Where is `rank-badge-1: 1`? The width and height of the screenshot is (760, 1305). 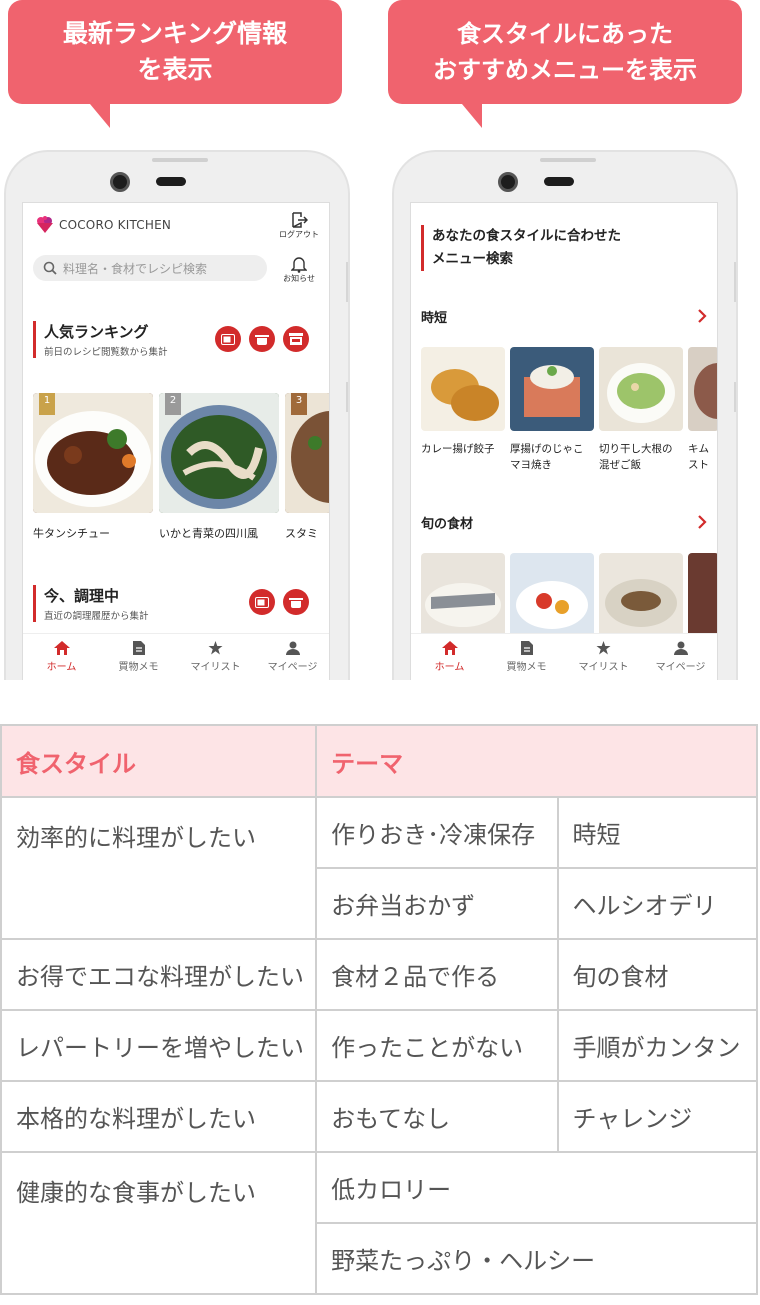 rank-badge-1: 1 is located at coordinates (47, 404).